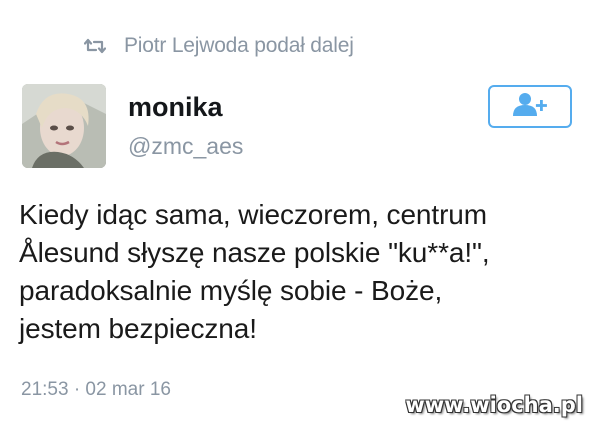 The image size is (595, 431). Describe the element at coordinates (253, 214) in the screenshot. I see `tweet-line: Kiedy idąc sama, wieczorem, centrum` at that location.